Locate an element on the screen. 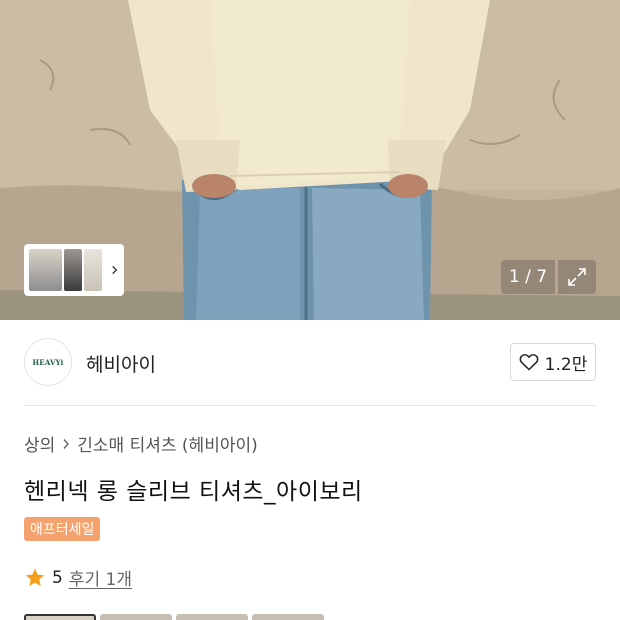 Image resolution: width=620 pixels, height=620 pixels. expand-button is located at coordinates (577, 277).